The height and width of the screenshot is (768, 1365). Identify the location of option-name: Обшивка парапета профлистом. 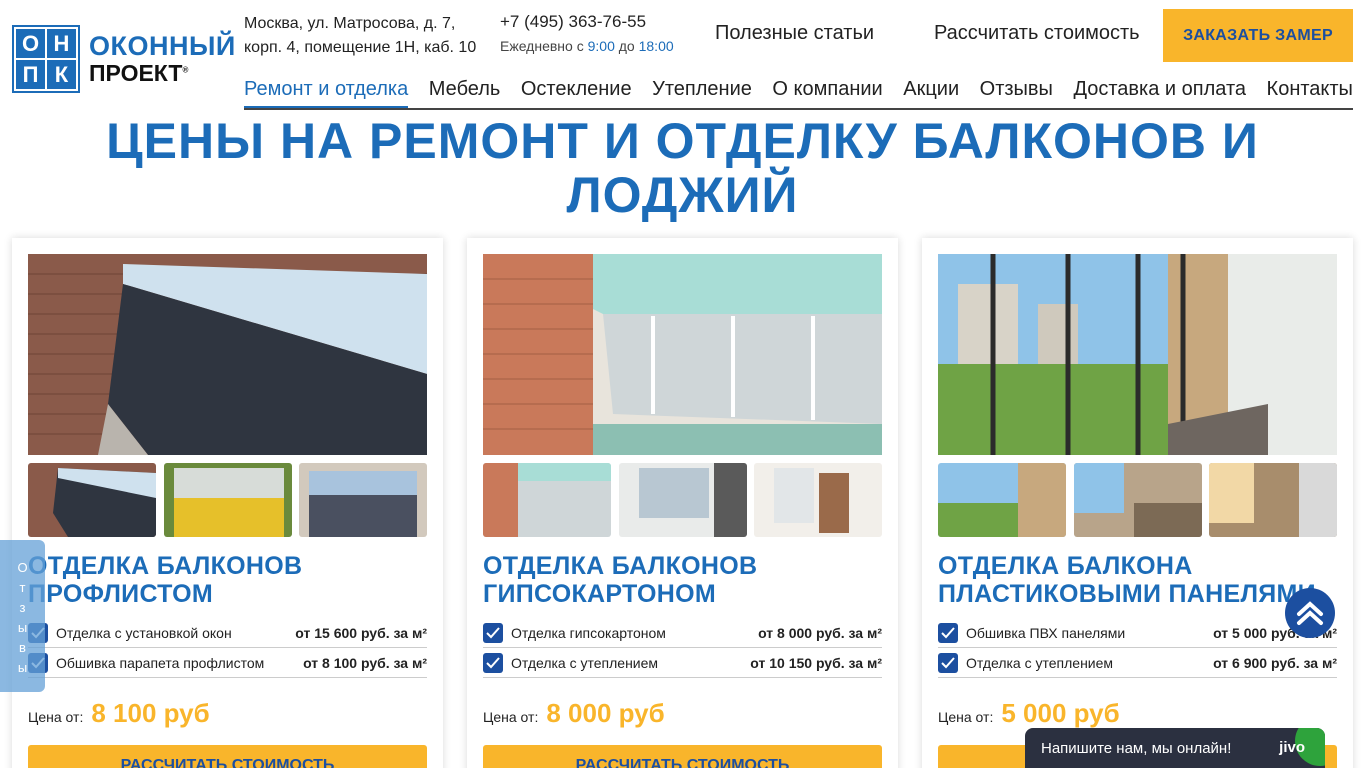
(160, 662).